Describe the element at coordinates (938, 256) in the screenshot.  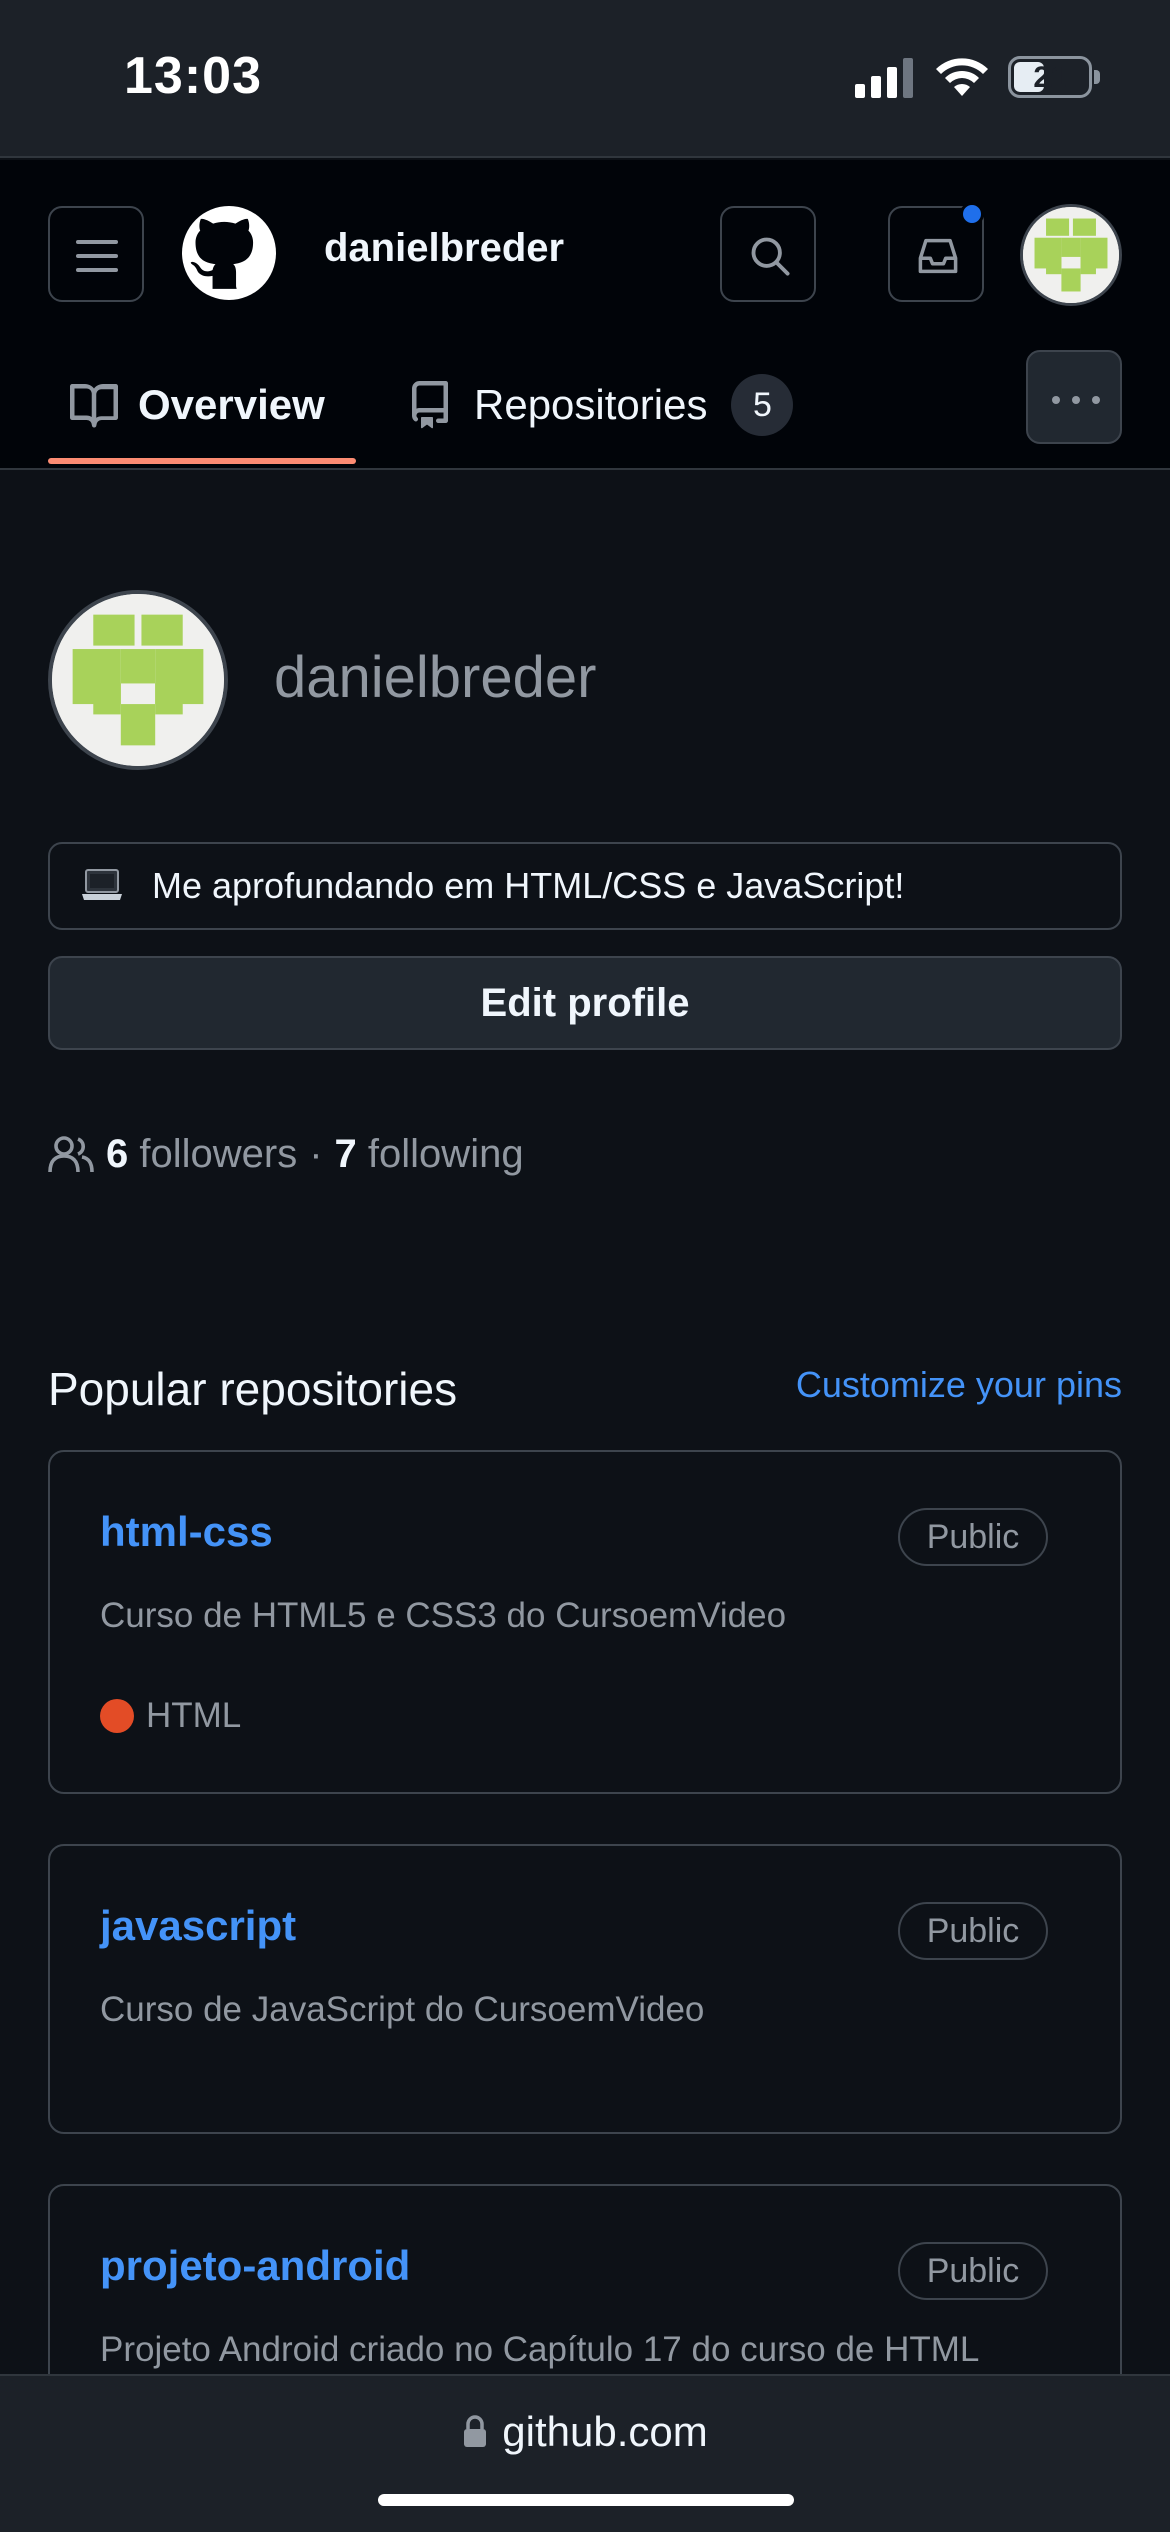
I see `inbox-icon` at that location.